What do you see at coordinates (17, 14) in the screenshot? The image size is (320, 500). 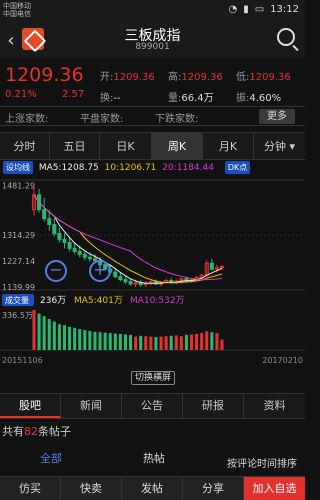 I see `carrier-2: 中国电信` at bounding box center [17, 14].